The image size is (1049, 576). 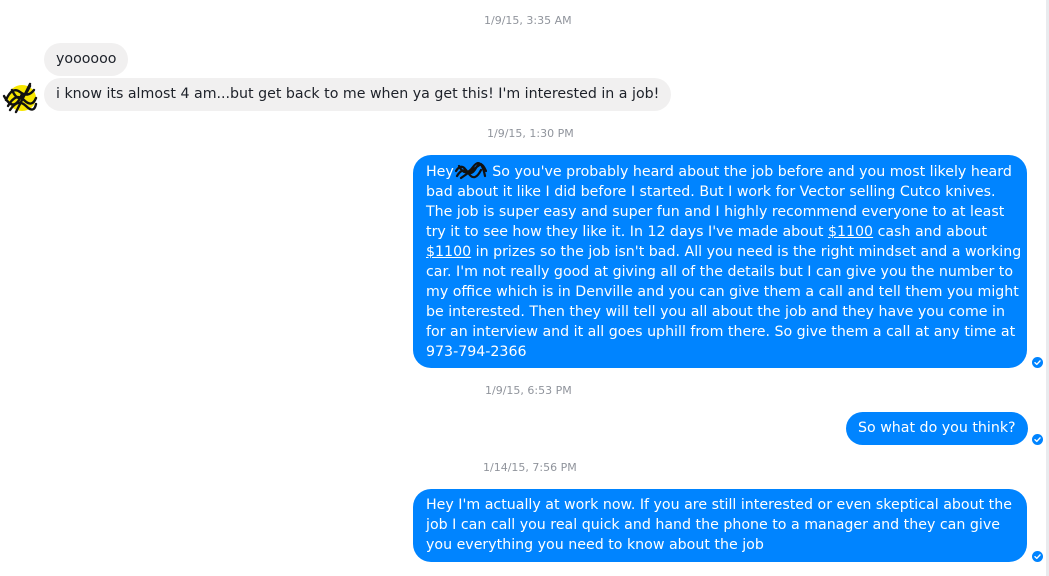 What do you see at coordinates (530, 467) in the screenshot?
I see `timestamp: 1/14/15, 7:56 PM` at bounding box center [530, 467].